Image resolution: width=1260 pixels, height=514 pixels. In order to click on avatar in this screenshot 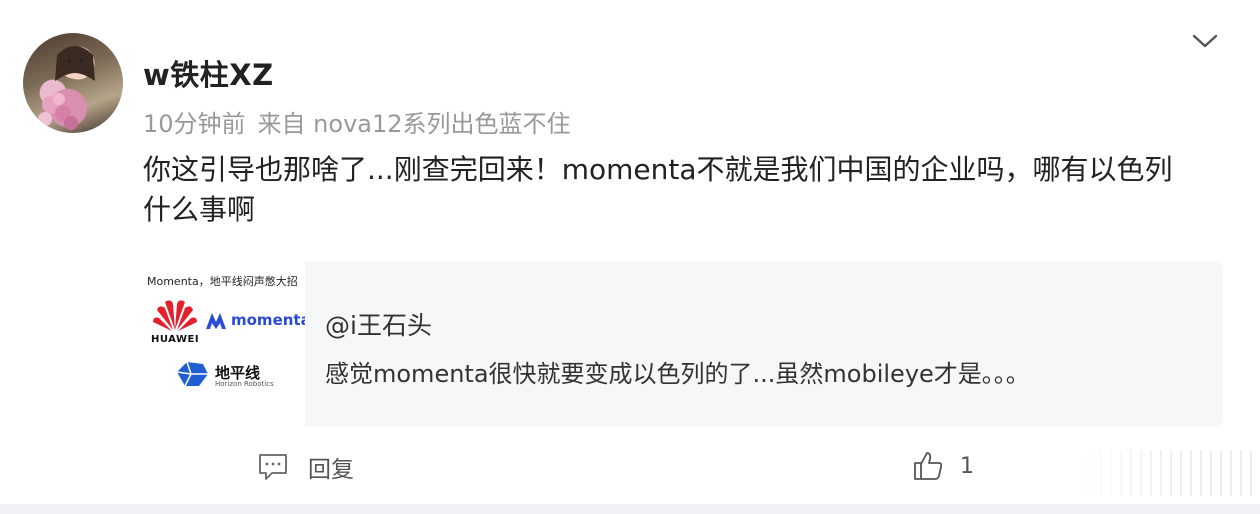, I will do `click(73, 83)`.